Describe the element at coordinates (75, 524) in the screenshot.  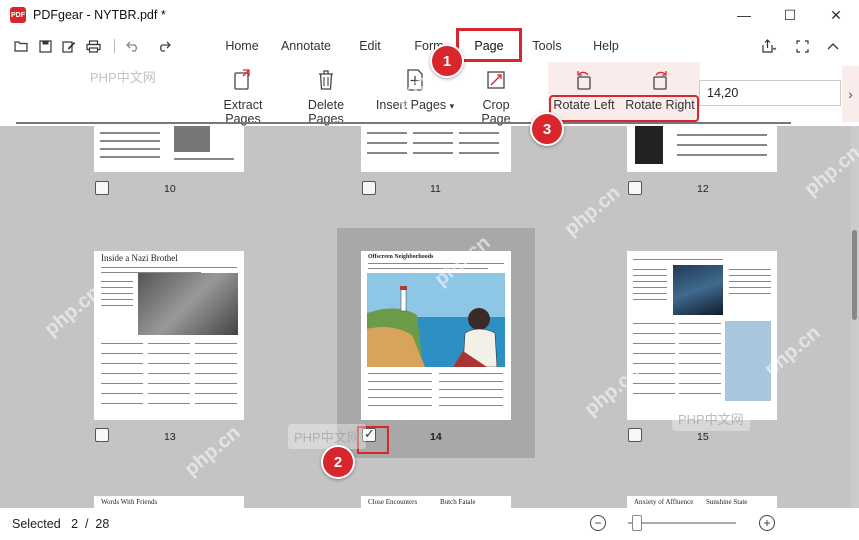
I see `selected-count: 2` at that location.